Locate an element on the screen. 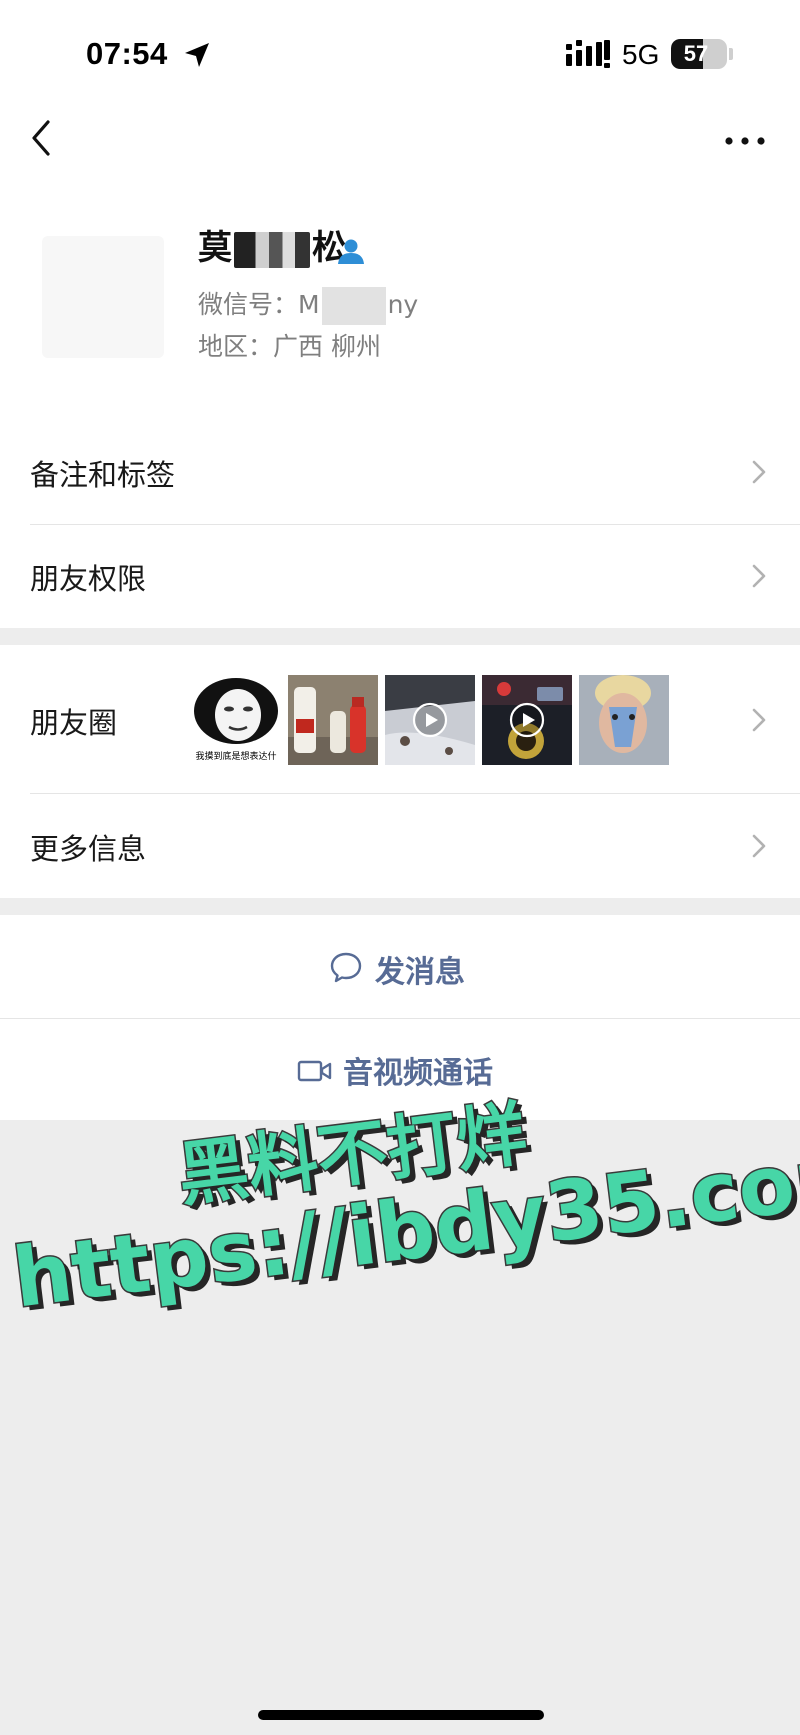  bottles-photo-icon is located at coordinates (333, 720).